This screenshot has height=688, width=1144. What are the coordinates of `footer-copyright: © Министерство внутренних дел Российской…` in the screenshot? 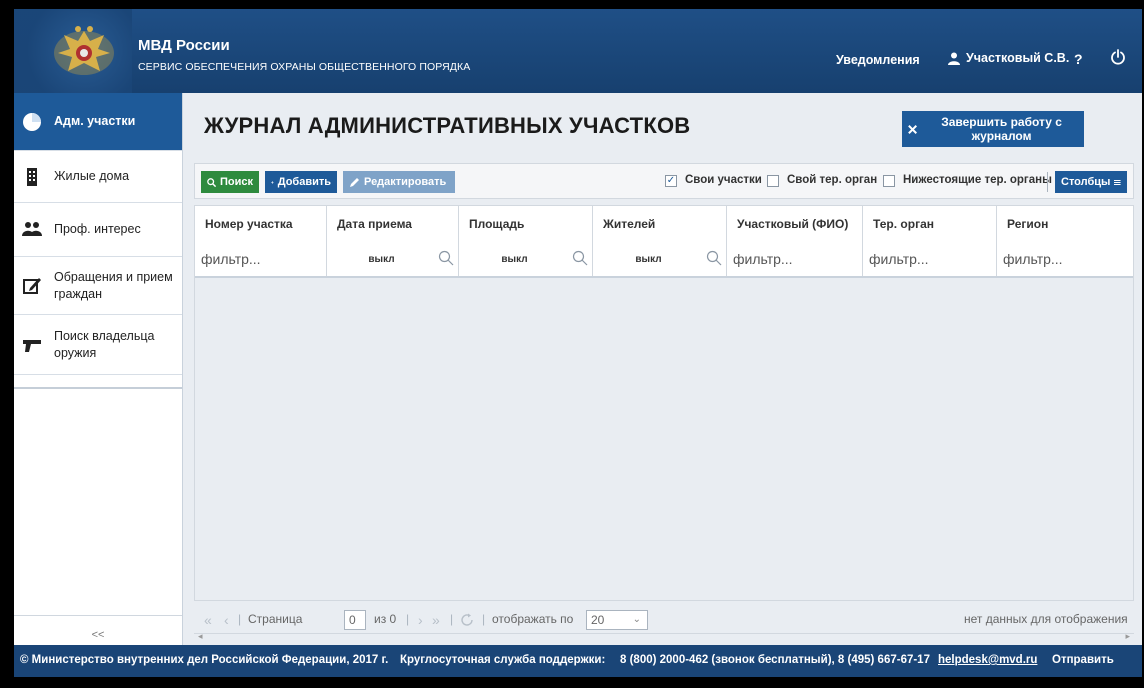 It's located at (204, 660).